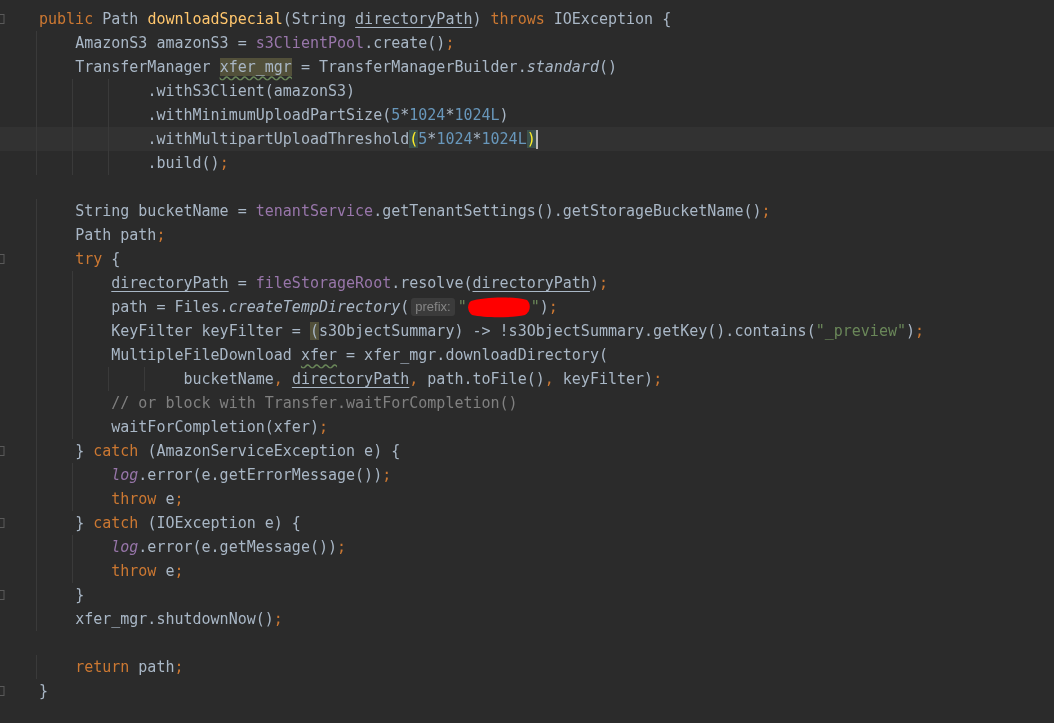  What do you see at coordinates (187, 523) in the screenshot?
I see `code-line: } catch (IOException e) {` at bounding box center [187, 523].